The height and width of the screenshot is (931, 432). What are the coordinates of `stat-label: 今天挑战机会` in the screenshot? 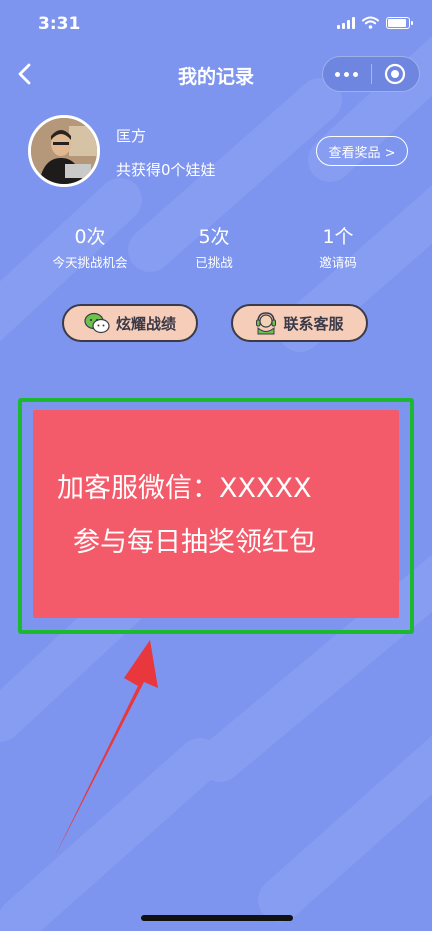 It's located at (90, 262).